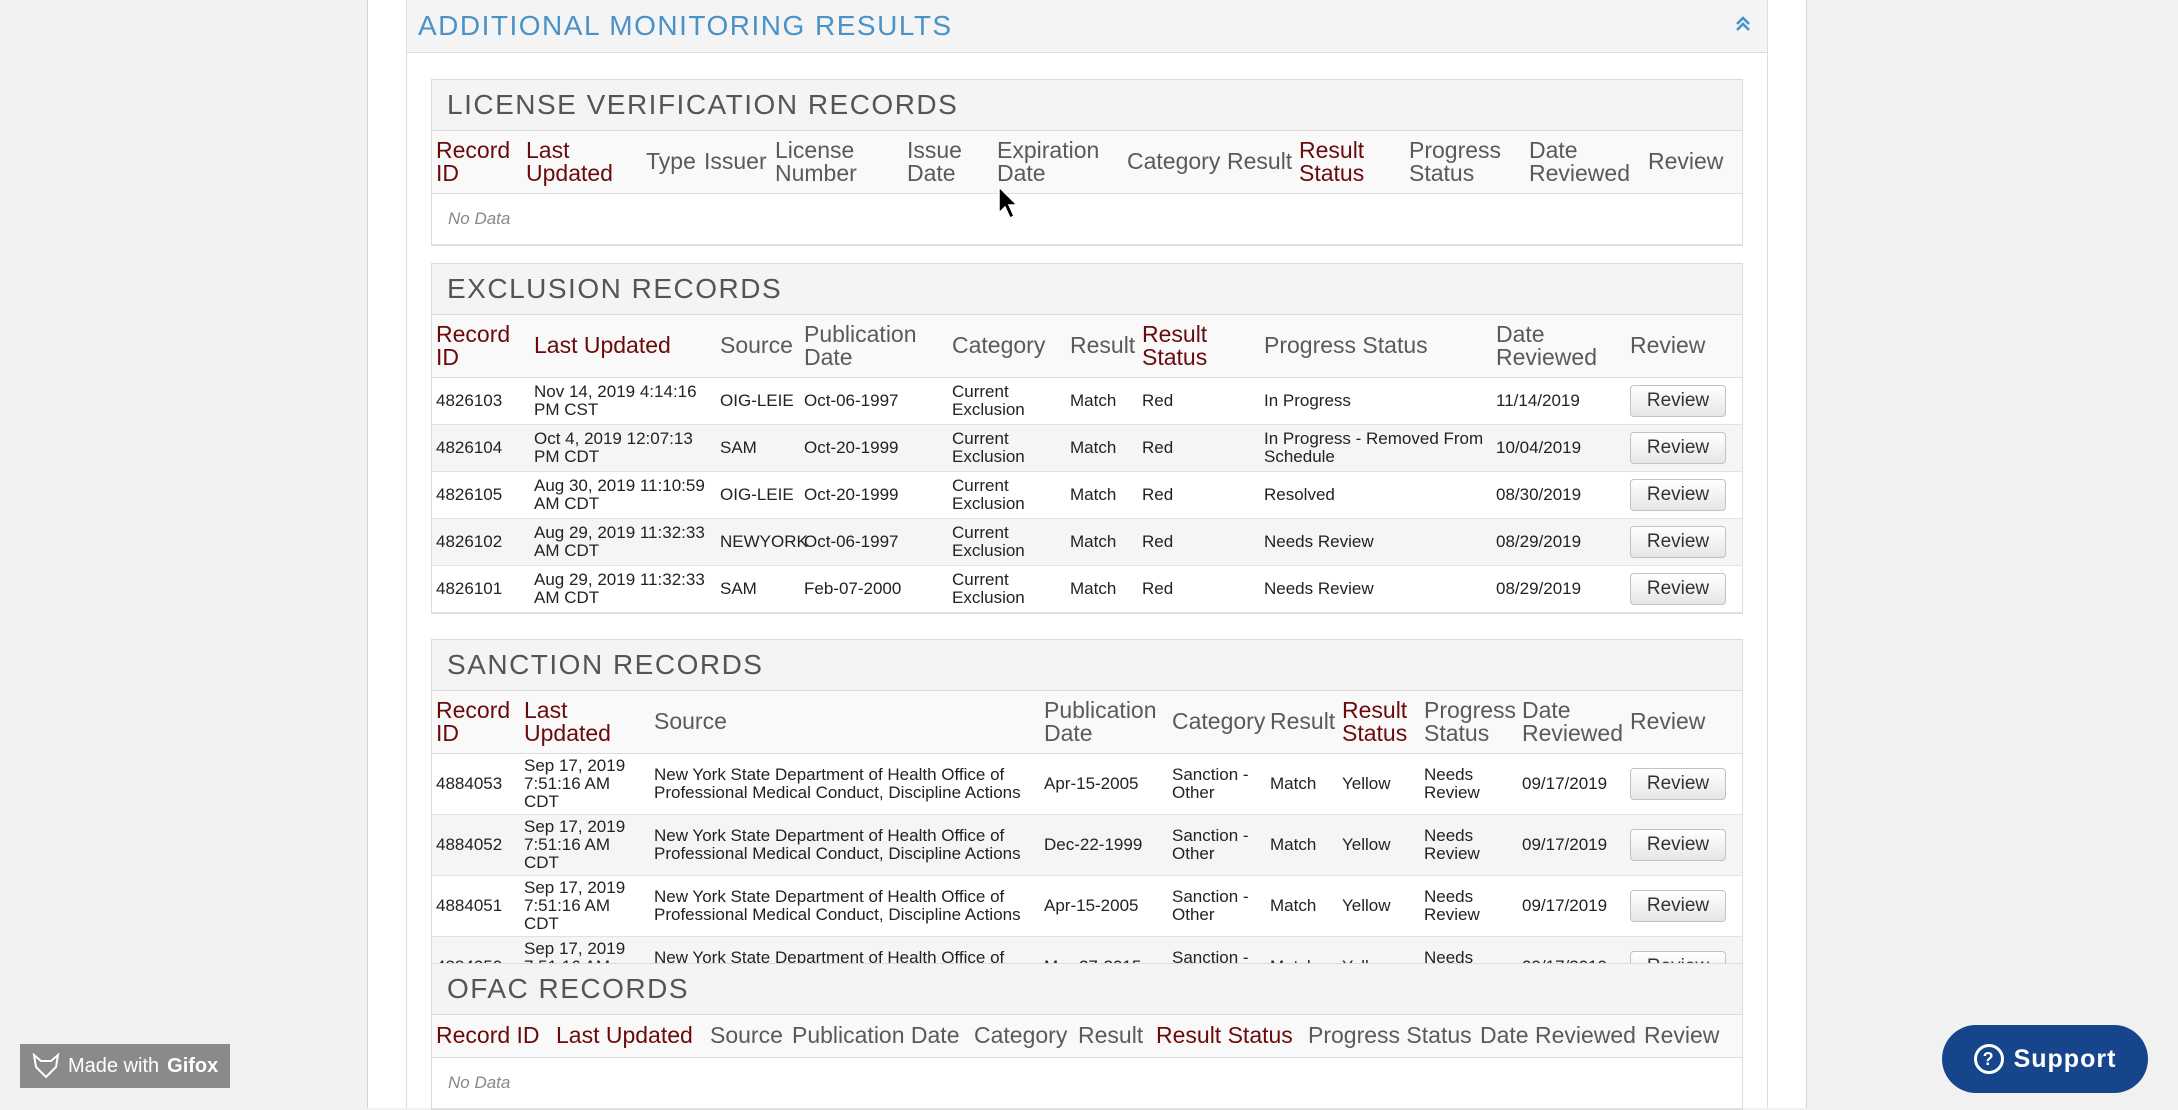  I want to click on section-title: LICENSE VERIFICATION RECORDS, so click(1087, 105).